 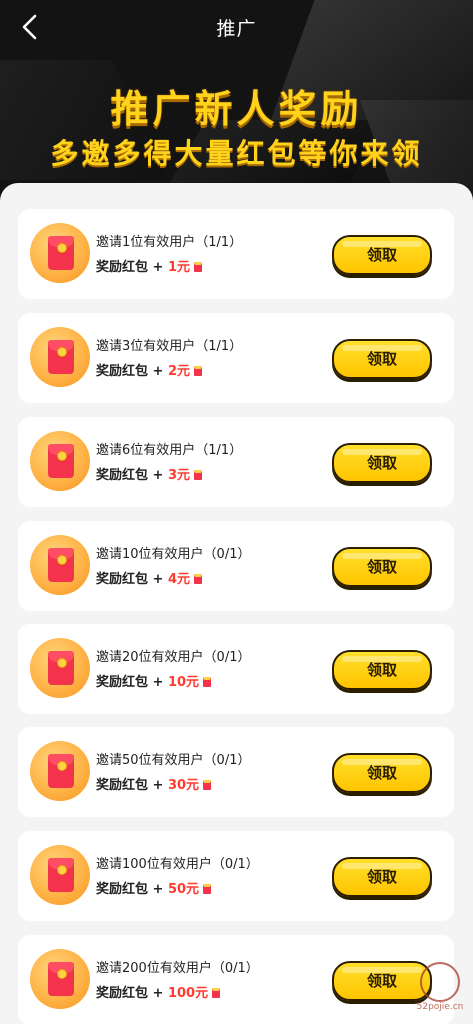 What do you see at coordinates (169, 346) in the screenshot?
I see `reward-title: 邀请3位有效用户（1/1）` at bounding box center [169, 346].